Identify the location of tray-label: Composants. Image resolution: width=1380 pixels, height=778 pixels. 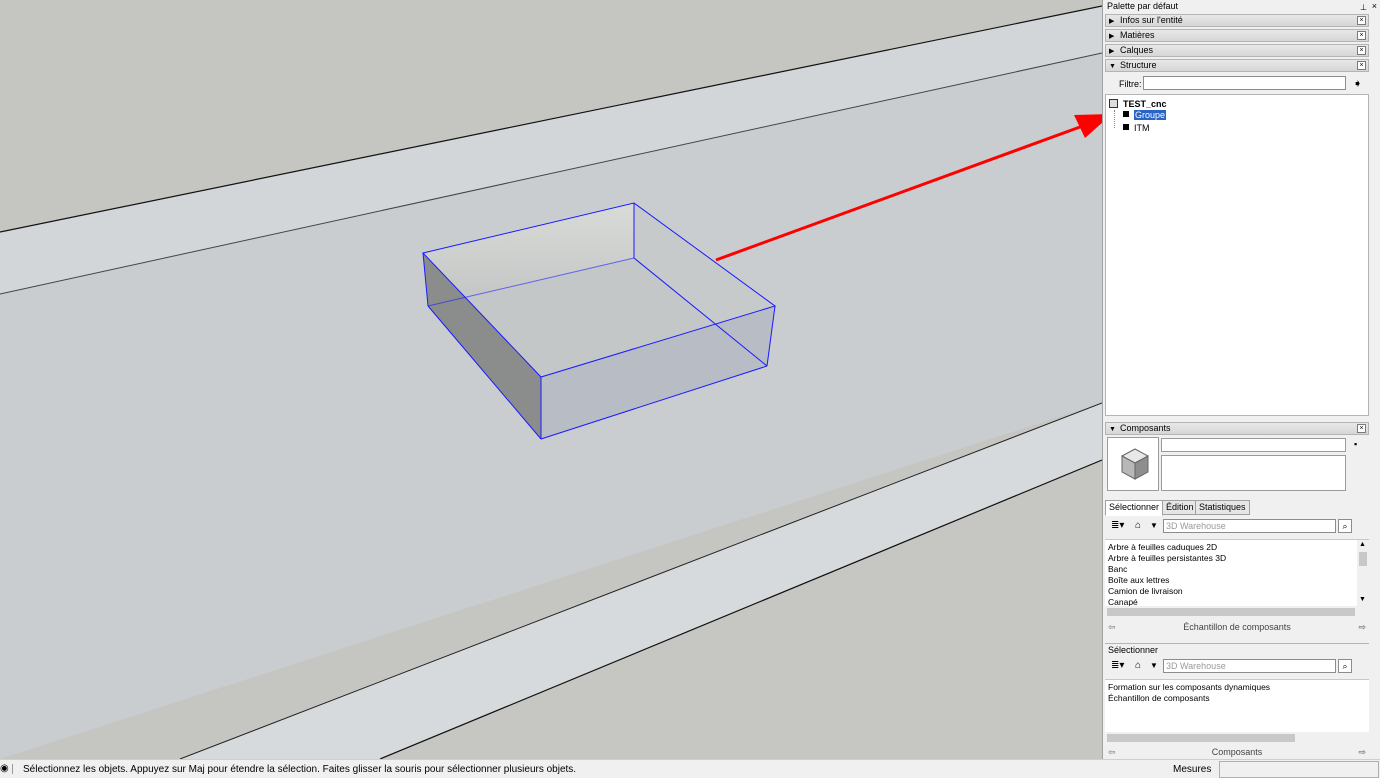
(1145, 428).